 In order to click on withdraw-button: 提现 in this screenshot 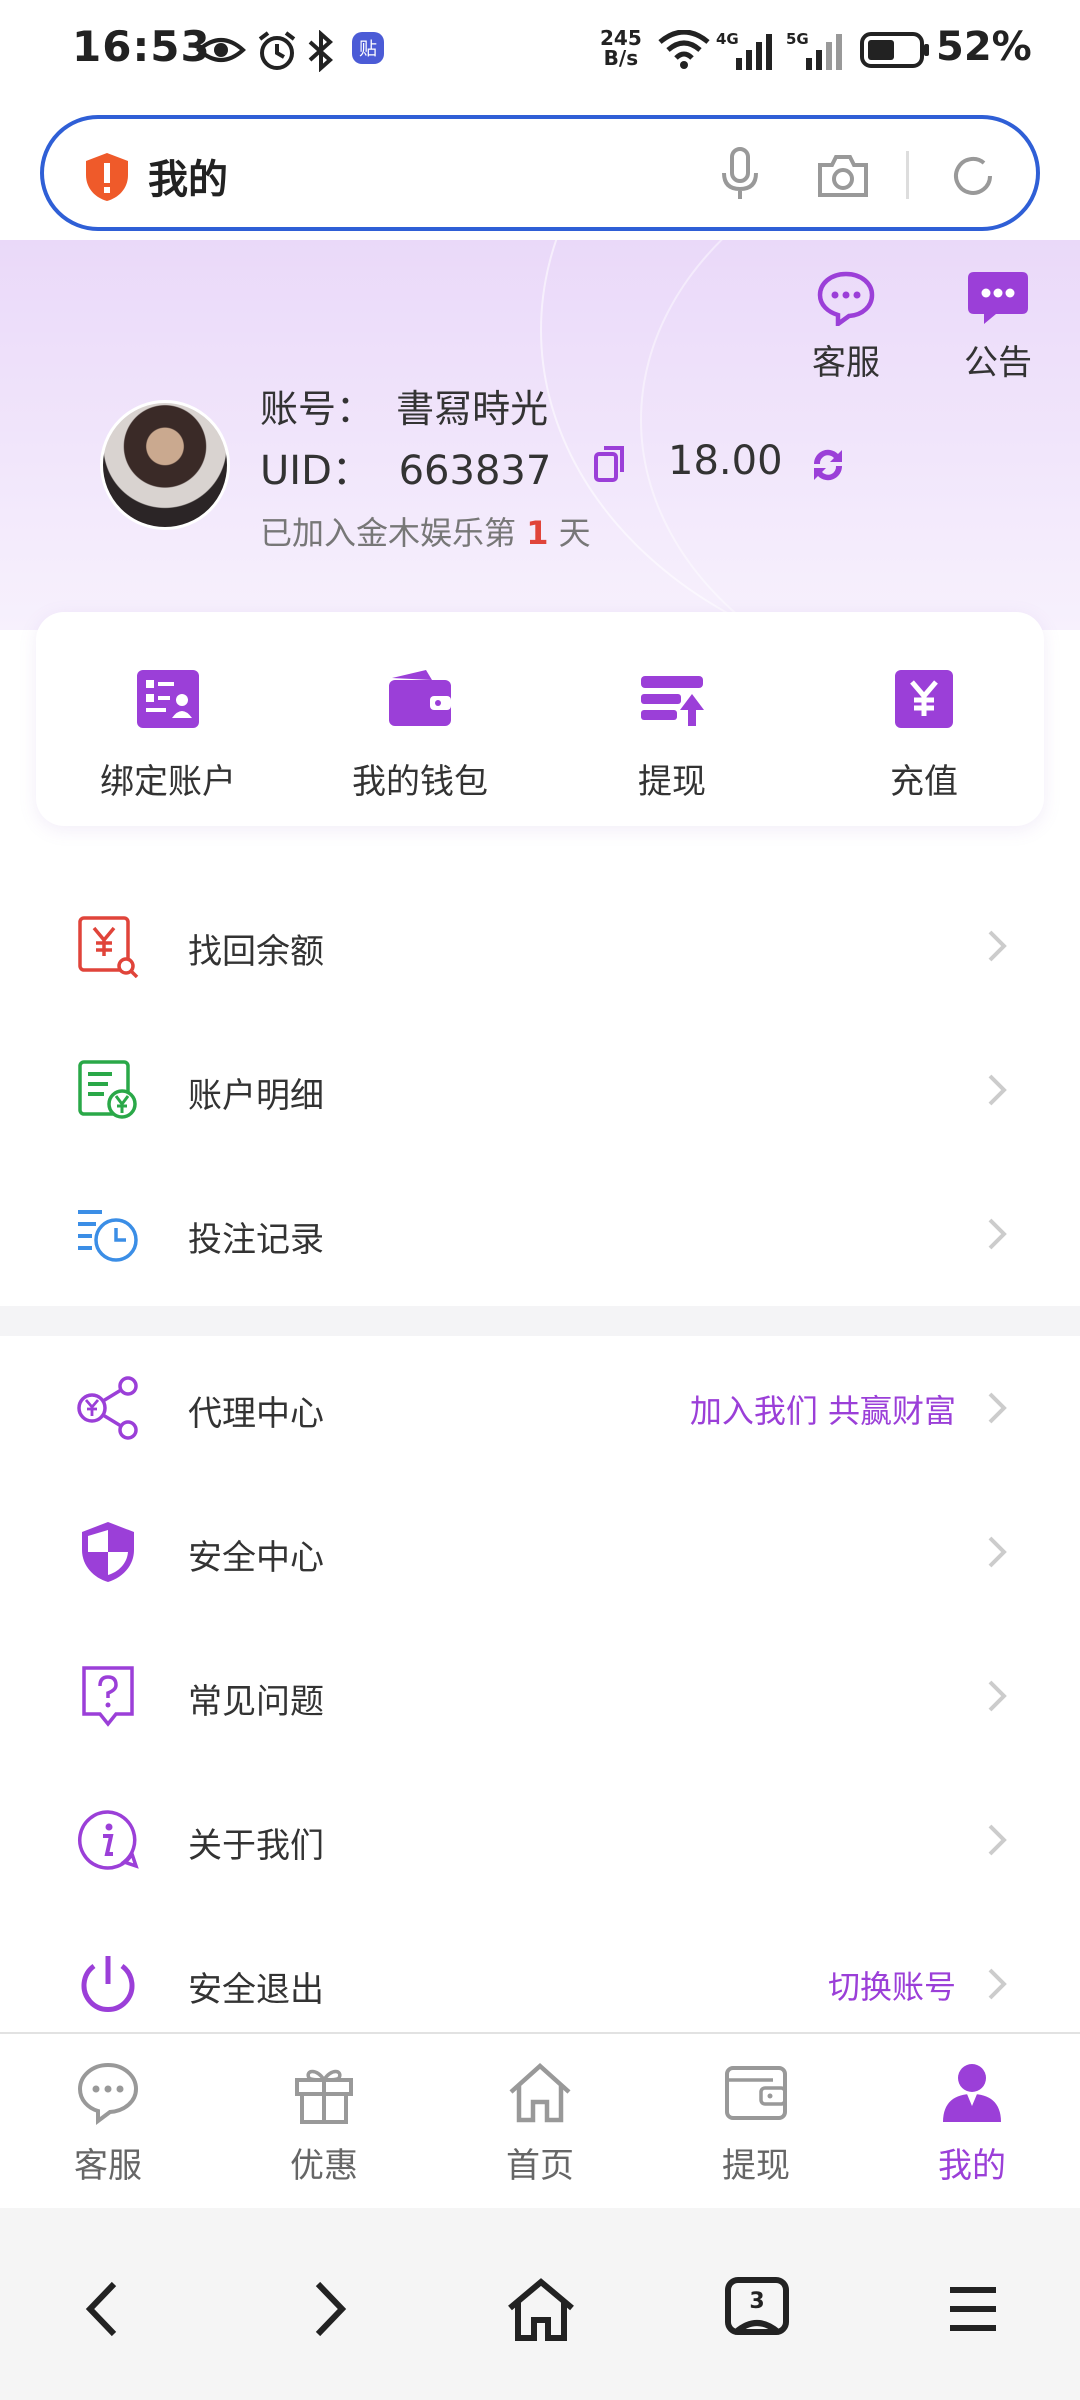, I will do `click(672, 735)`.